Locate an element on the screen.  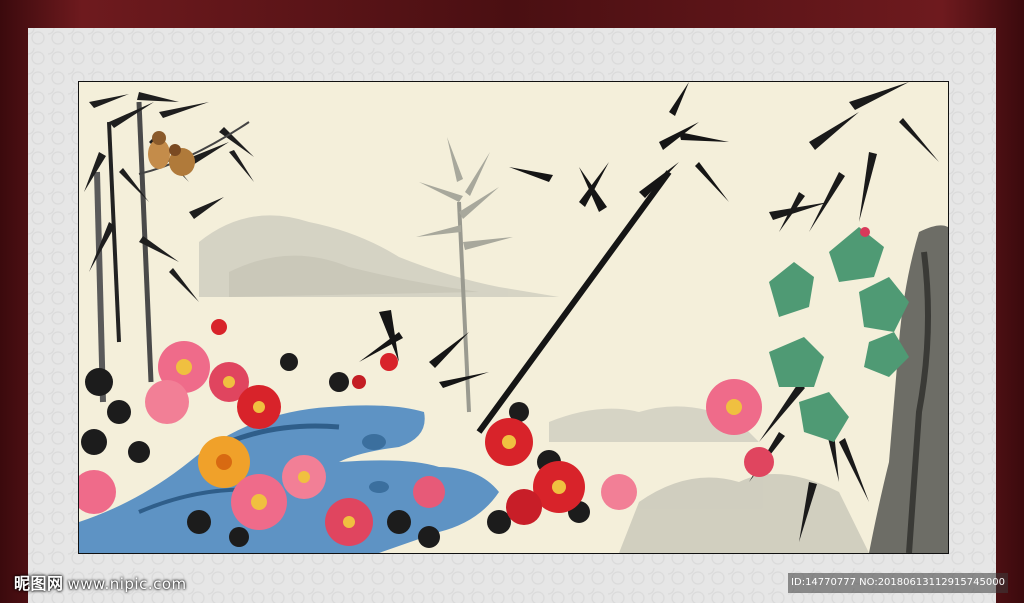
grey-cliff-icon is located at coordinates (908, 389).